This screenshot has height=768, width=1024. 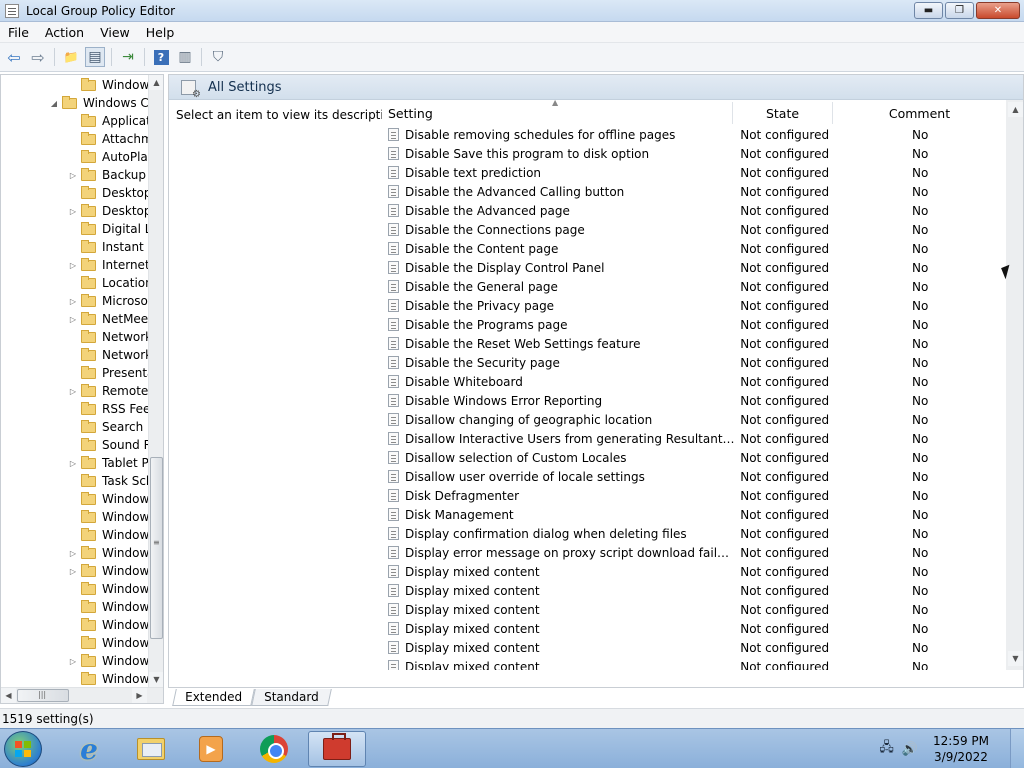 I want to click on menu-action: Action, so click(x=64, y=32).